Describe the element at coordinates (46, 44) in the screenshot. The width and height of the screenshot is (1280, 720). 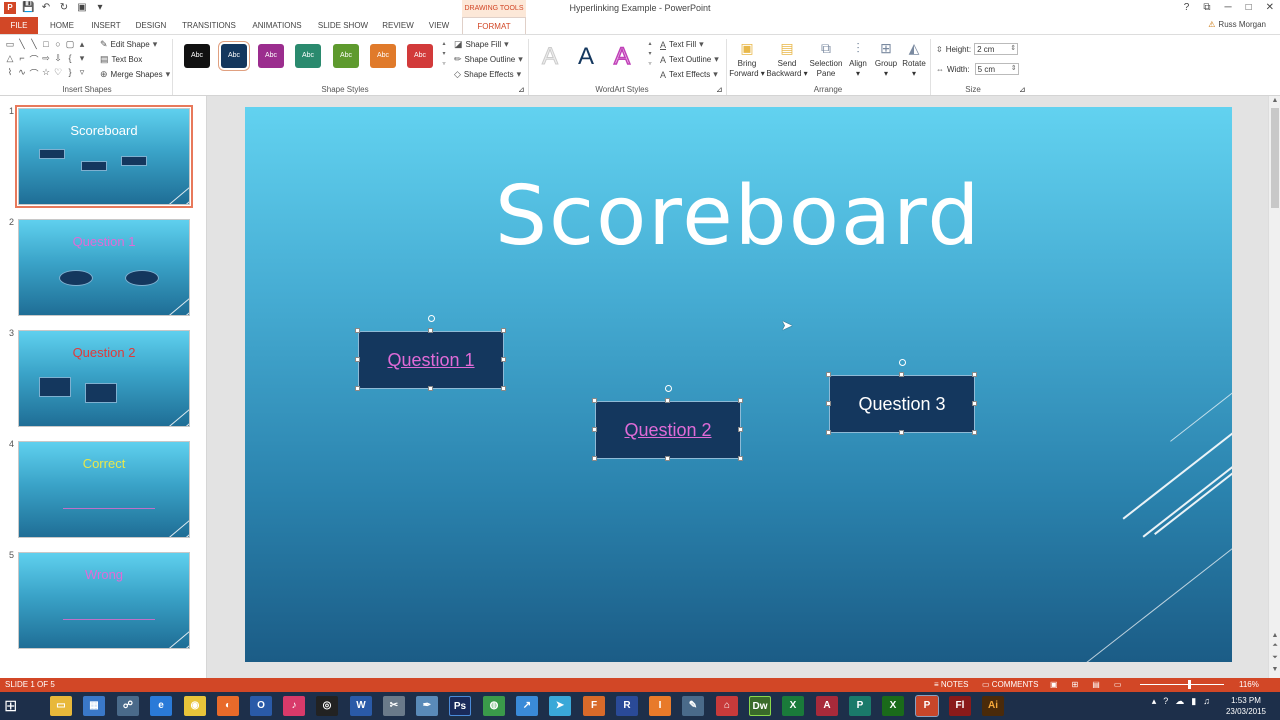
I see `rectangle-shape-icon: □` at that location.